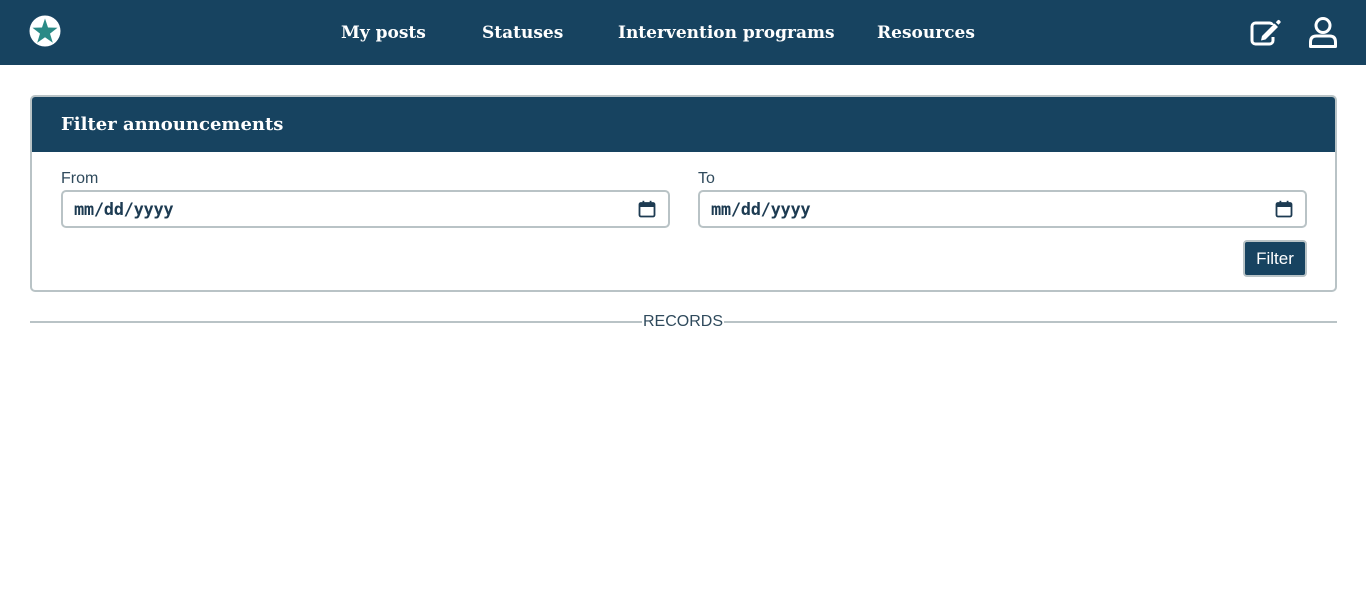 This screenshot has height=603, width=1366. What do you see at coordinates (706, 178) in the screenshot?
I see `to-label: To` at bounding box center [706, 178].